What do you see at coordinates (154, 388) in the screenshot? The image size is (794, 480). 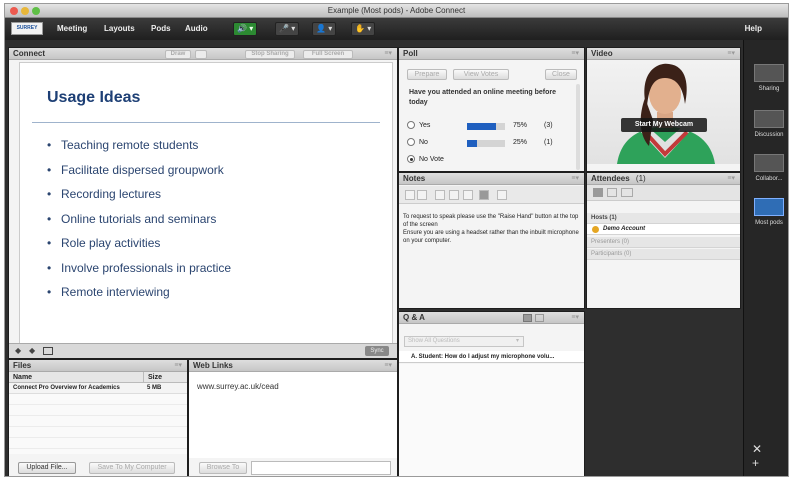 I see `file-size: 5 MB` at bounding box center [154, 388].